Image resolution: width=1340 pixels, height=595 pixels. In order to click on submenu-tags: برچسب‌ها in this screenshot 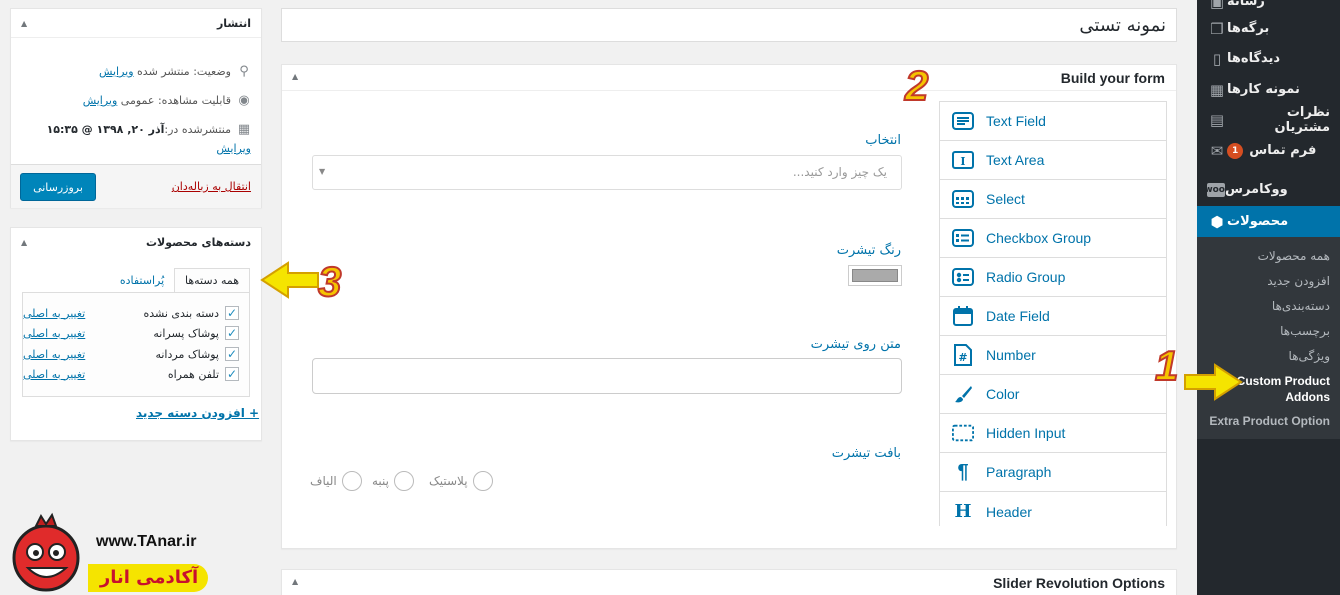, I will do `click(1305, 331)`.